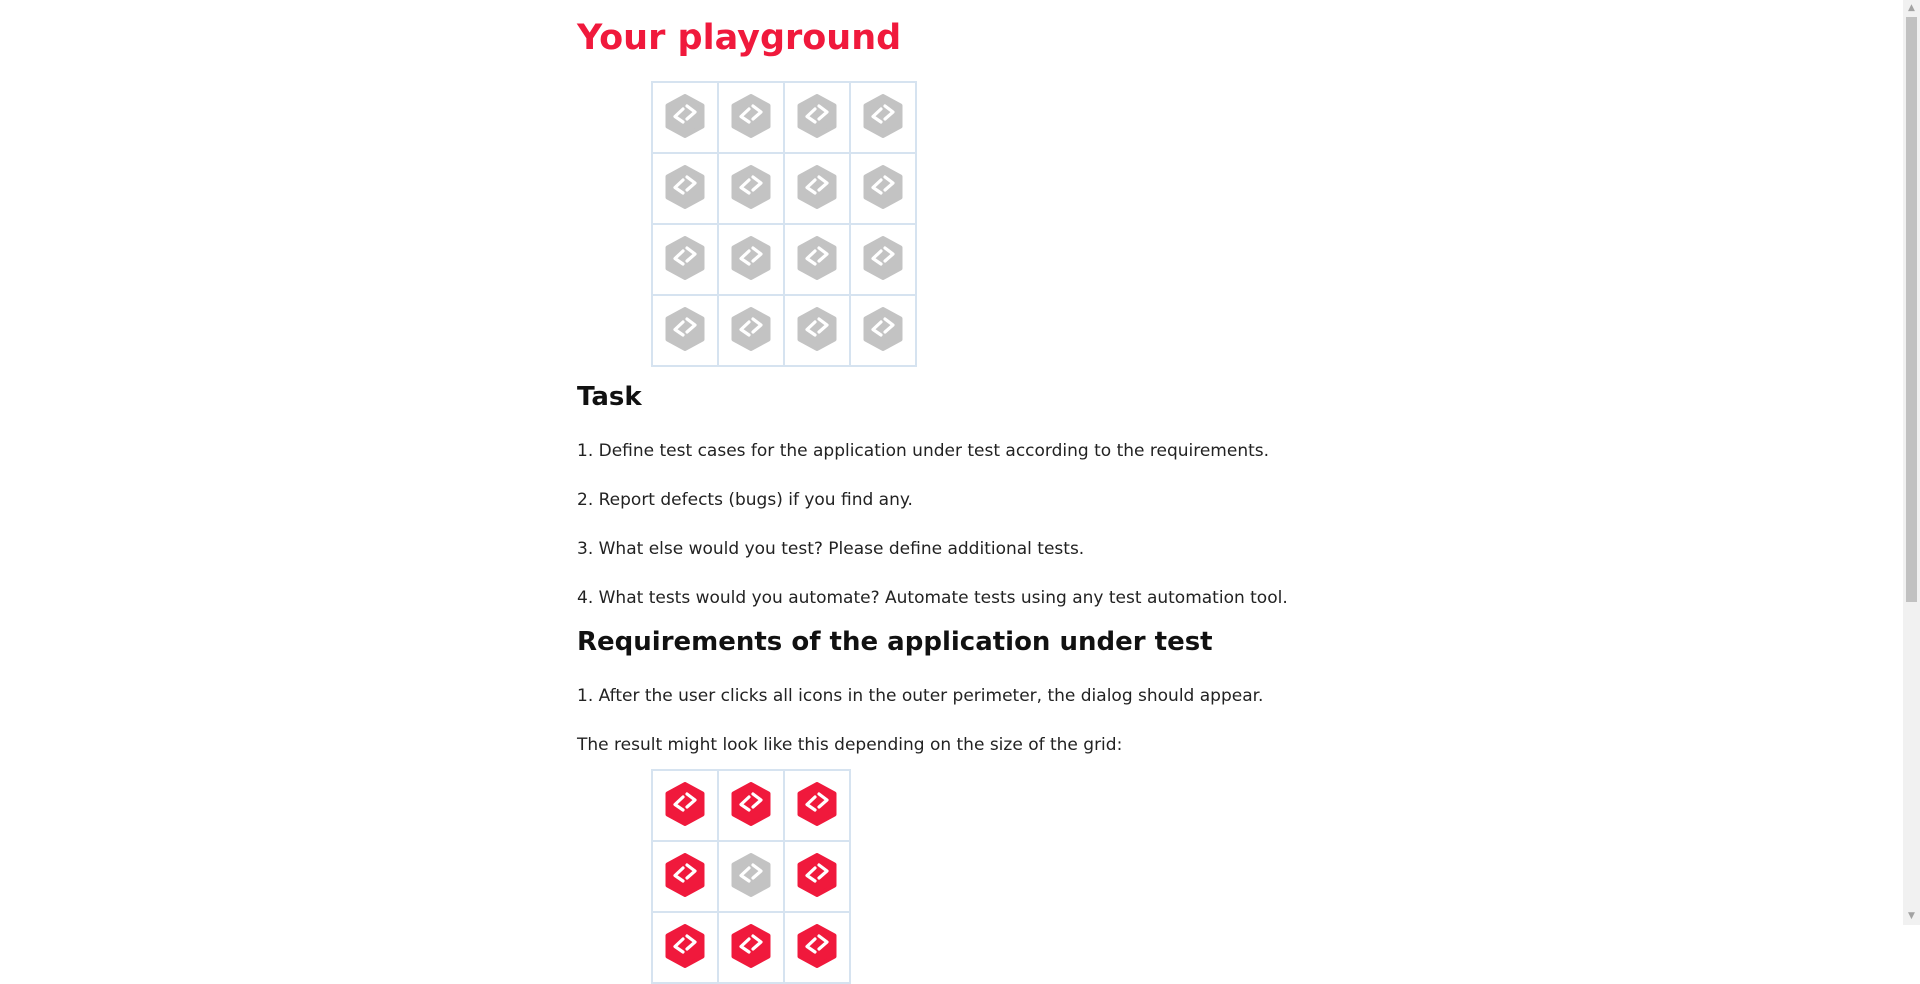  I want to click on task-heading: Task, so click(609, 397).